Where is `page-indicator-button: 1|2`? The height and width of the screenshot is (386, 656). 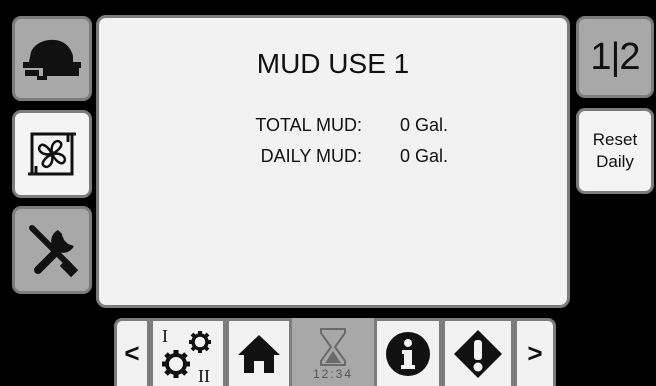 page-indicator-button: 1|2 is located at coordinates (615, 57).